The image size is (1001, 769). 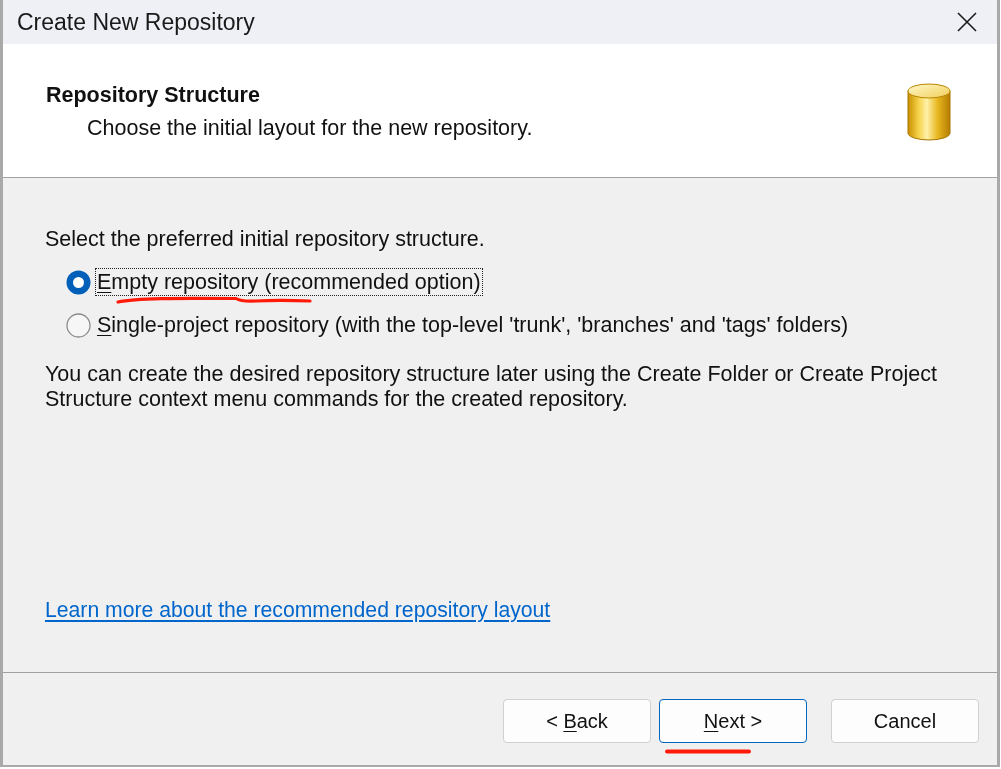 I want to click on page-title: Repository Structure, so click(x=153, y=95).